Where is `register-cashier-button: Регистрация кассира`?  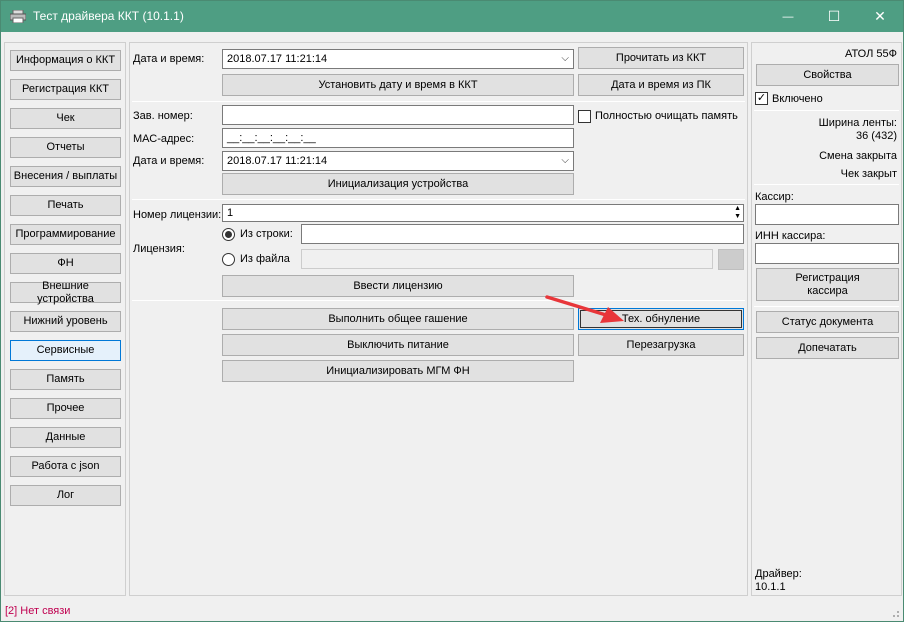 register-cashier-button: Регистрация кассира is located at coordinates (827, 284).